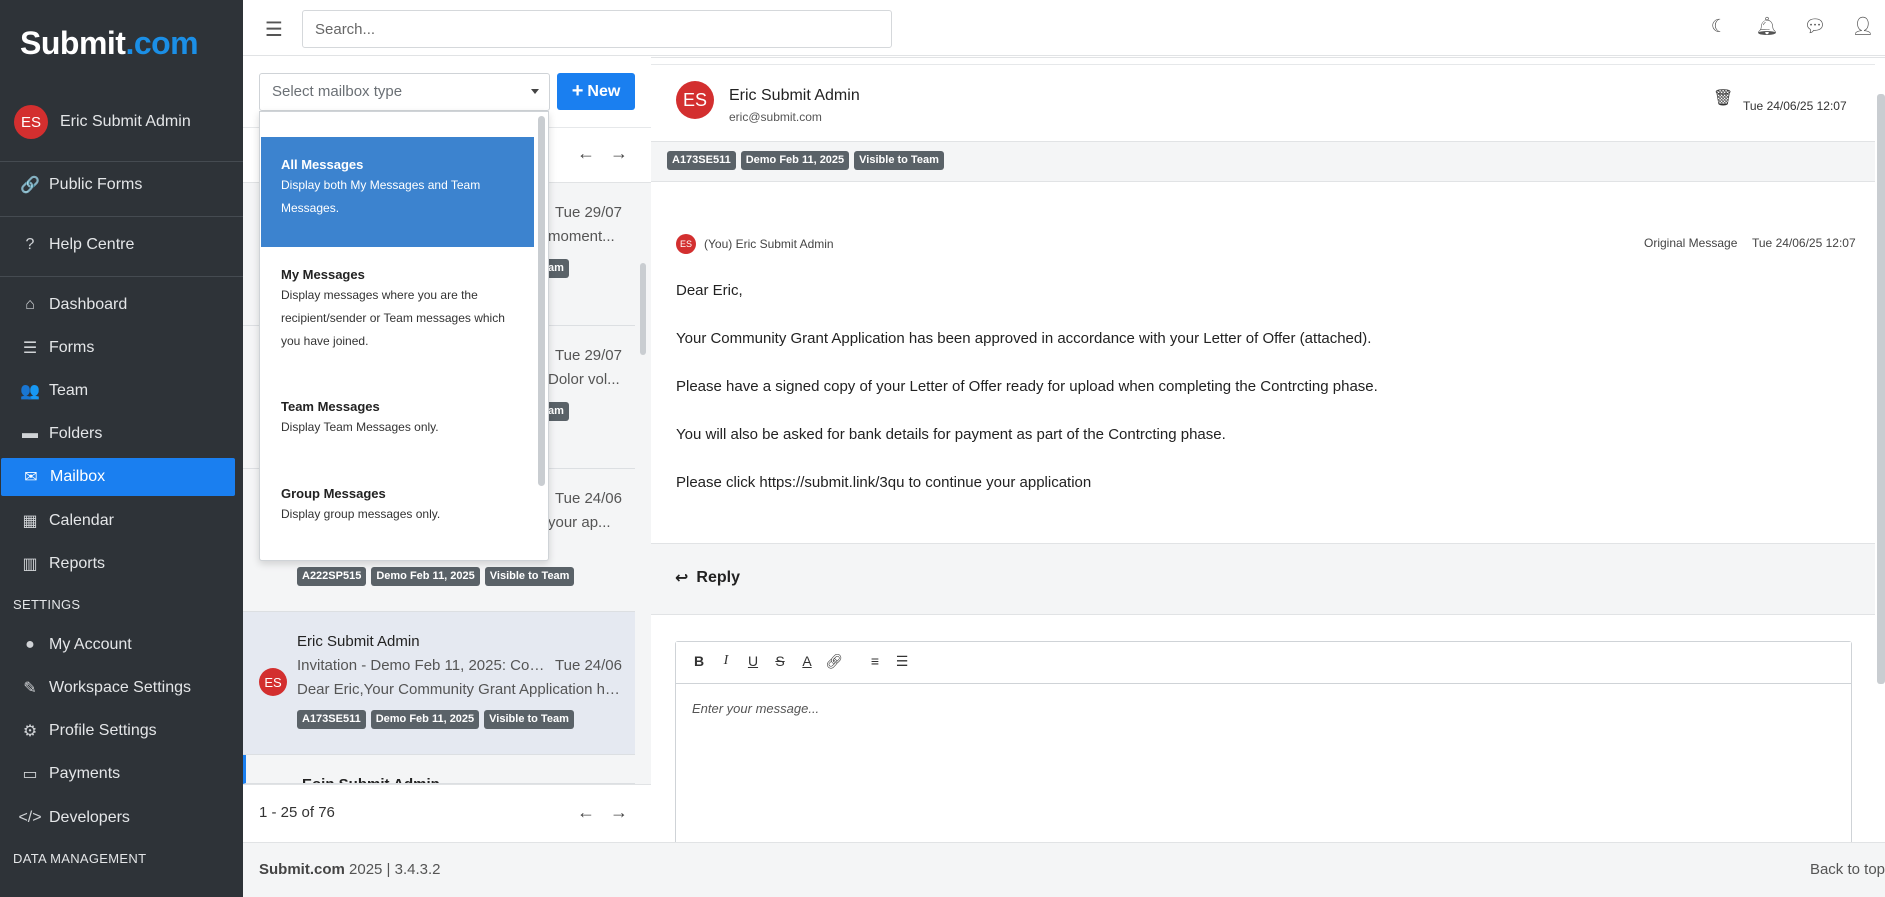 The width and height of the screenshot is (1885, 897). What do you see at coordinates (529, 720) in the screenshot?
I see `tag: Visible to Team` at bounding box center [529, 720].